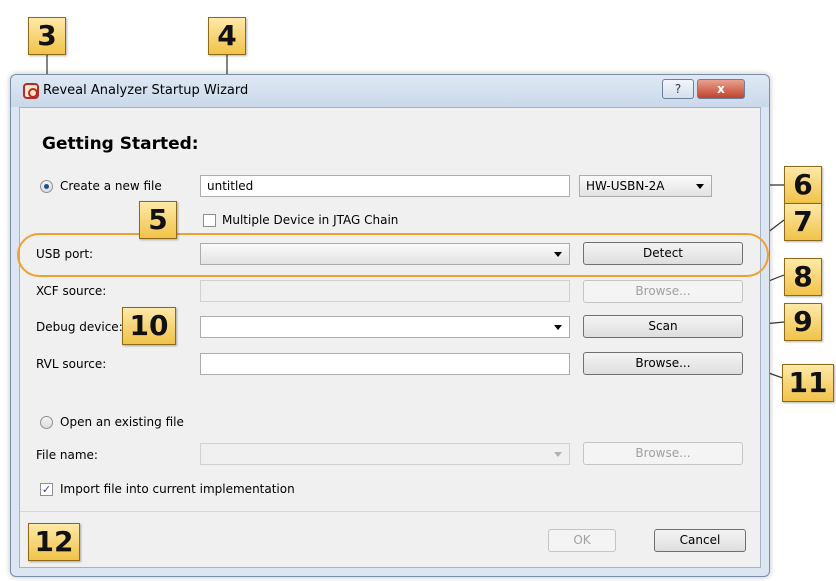 This screenshot has width=836, height=581. Describe the element at coordinates (385, 291) in the screenshot. I see `xcf-source-input` at that location.